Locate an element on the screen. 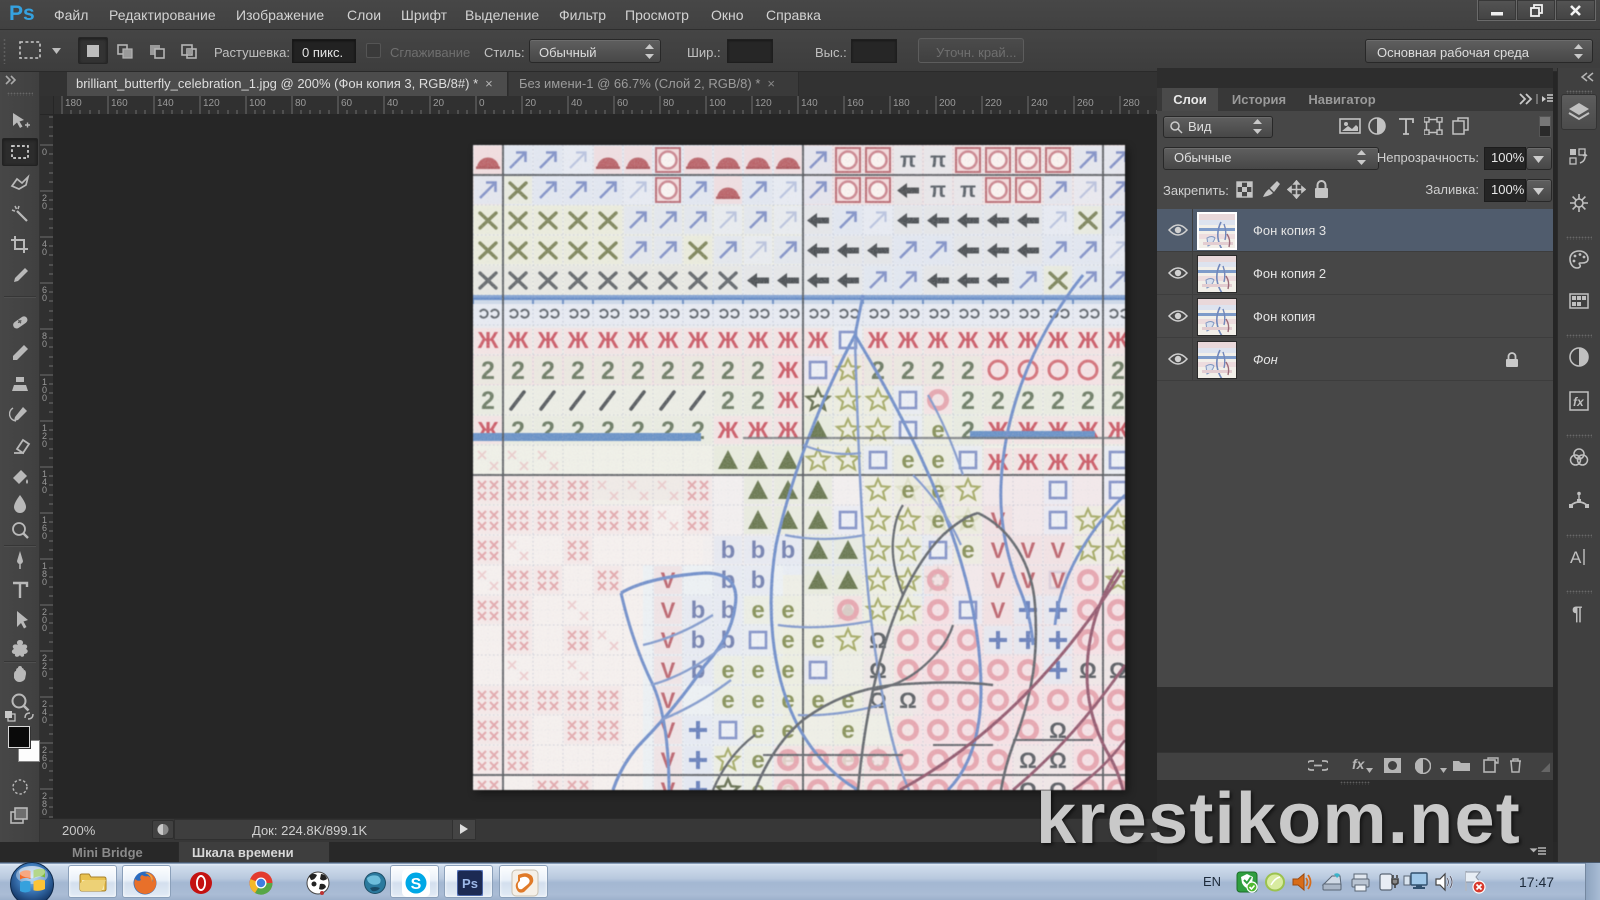 This screenshot has height=900, width=1600. svg-text: A is located at coordinates (1576, 557).